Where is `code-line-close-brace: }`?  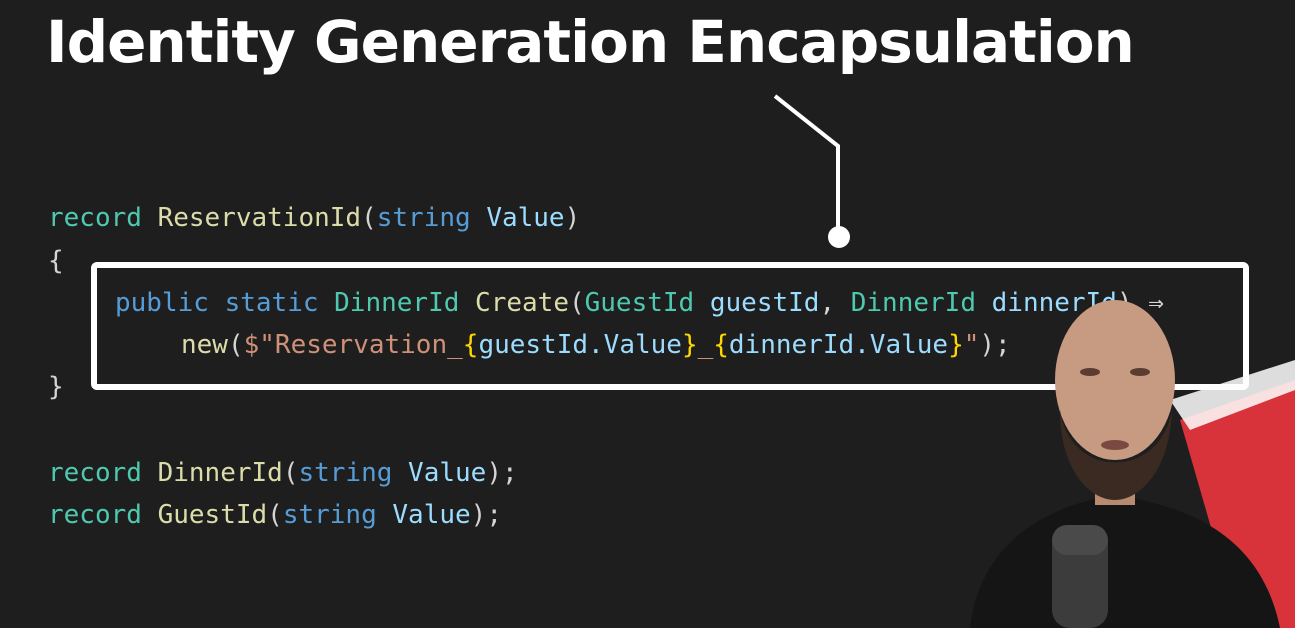 code-line-close-brace: } is located at coordinates (56, 387).